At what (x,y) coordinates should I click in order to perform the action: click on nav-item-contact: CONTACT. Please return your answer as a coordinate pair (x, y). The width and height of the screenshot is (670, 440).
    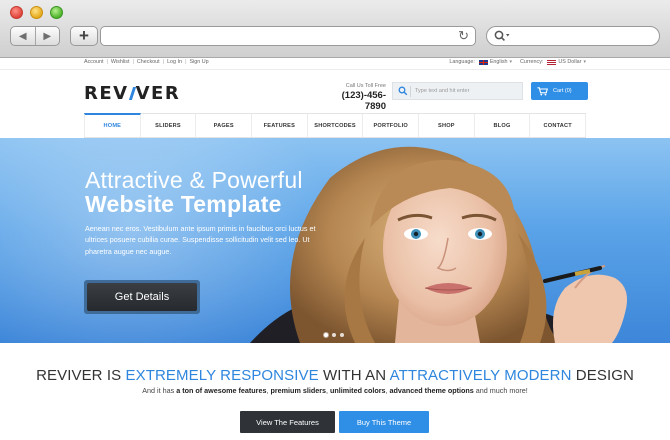
    Looking at the image, I should click on (558, 125).